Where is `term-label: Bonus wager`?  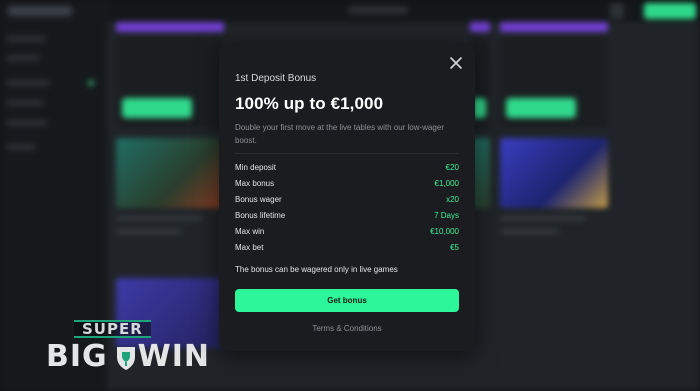
term-label: Bonus wager is located at coordinates (258, 199).